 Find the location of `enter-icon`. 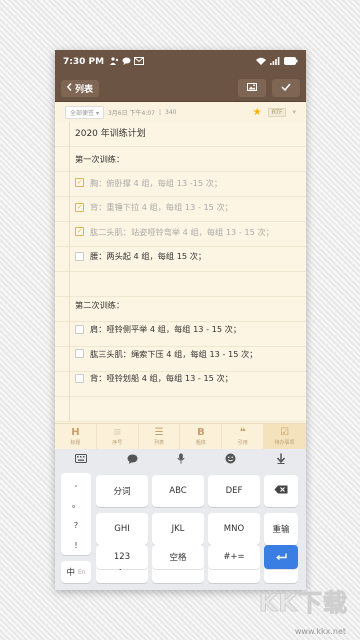

enter-icon is located at coordinates (281, 557).